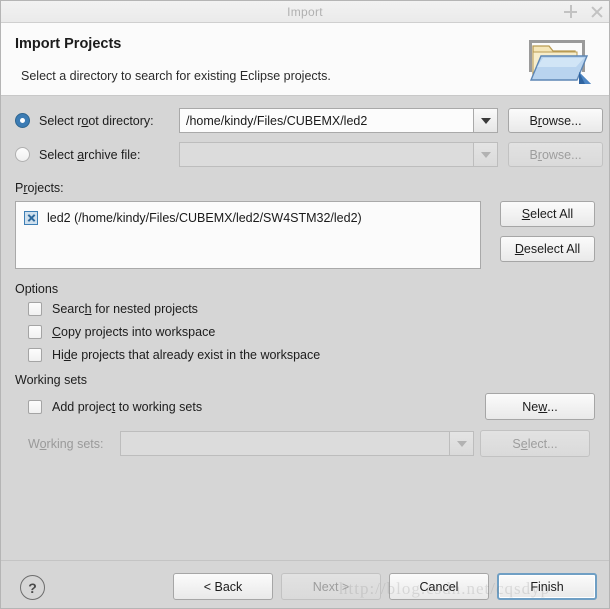 Image resolution: width=610 pixels, height=609 pixels. What do you see at coordinates (547, 586) in the screenshot?
I see `finish-button: Finish` at bounding box center [547, 586].